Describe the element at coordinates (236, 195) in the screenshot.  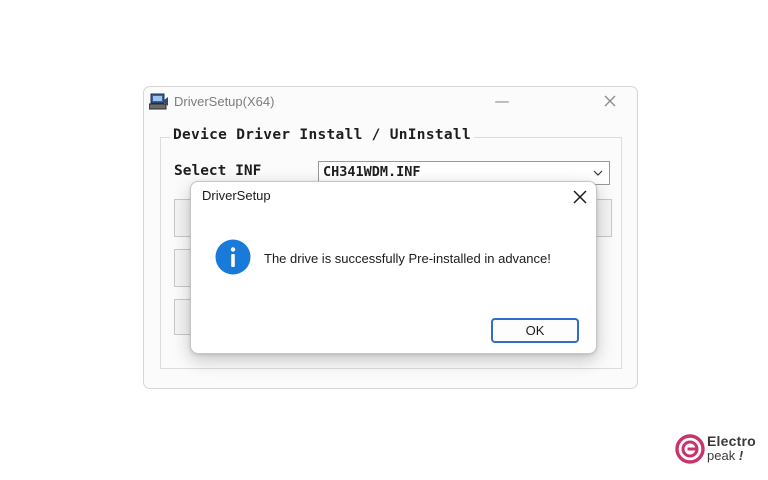
I see `dialog-title: DriverSetup` at that location.